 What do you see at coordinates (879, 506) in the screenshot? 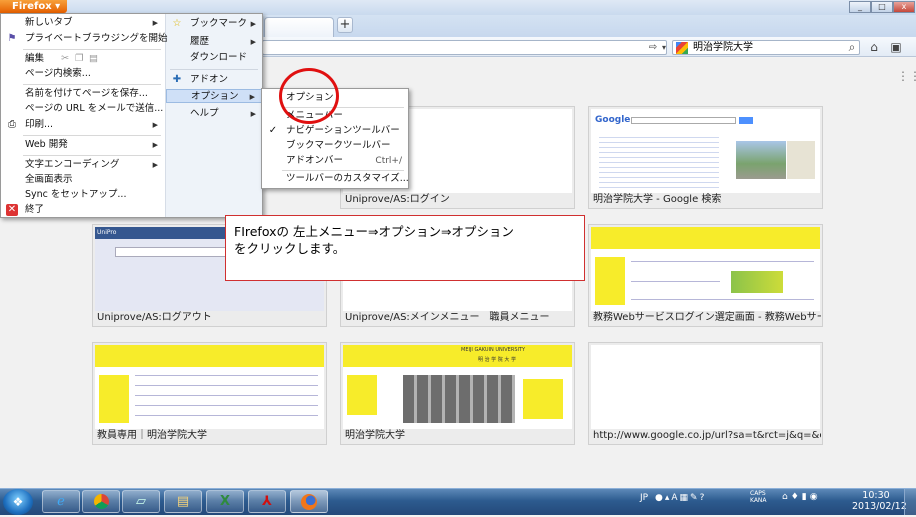
I see `clock-date: 2013/02/12` at bounding box center [879, 506].